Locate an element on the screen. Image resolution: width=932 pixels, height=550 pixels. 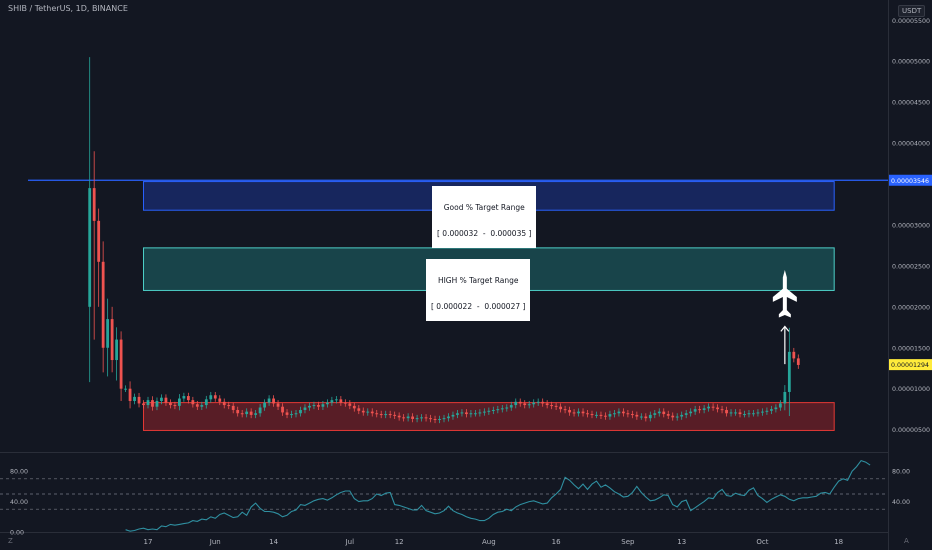
symbol-title: SHIB / TetherUS, 1D, BINANCE is located at coordinates (68, 8).